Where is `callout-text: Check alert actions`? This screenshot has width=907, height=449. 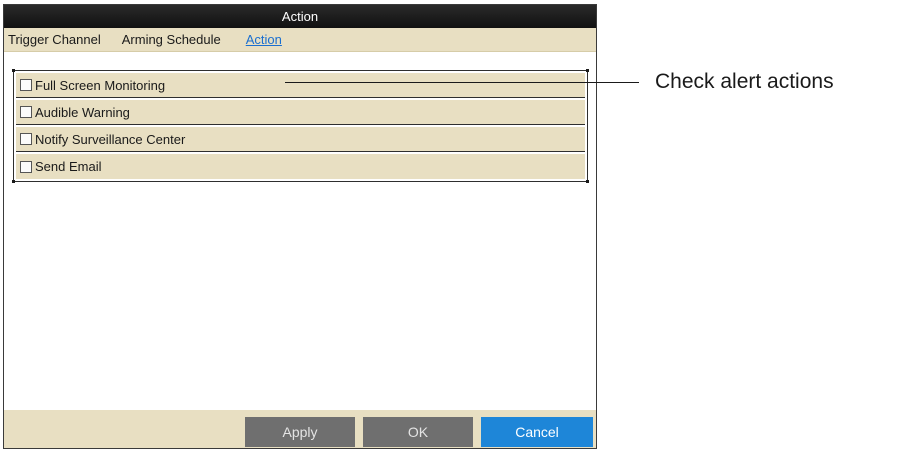
callout-text: Check alert actions is located at coordinates (744, 81).